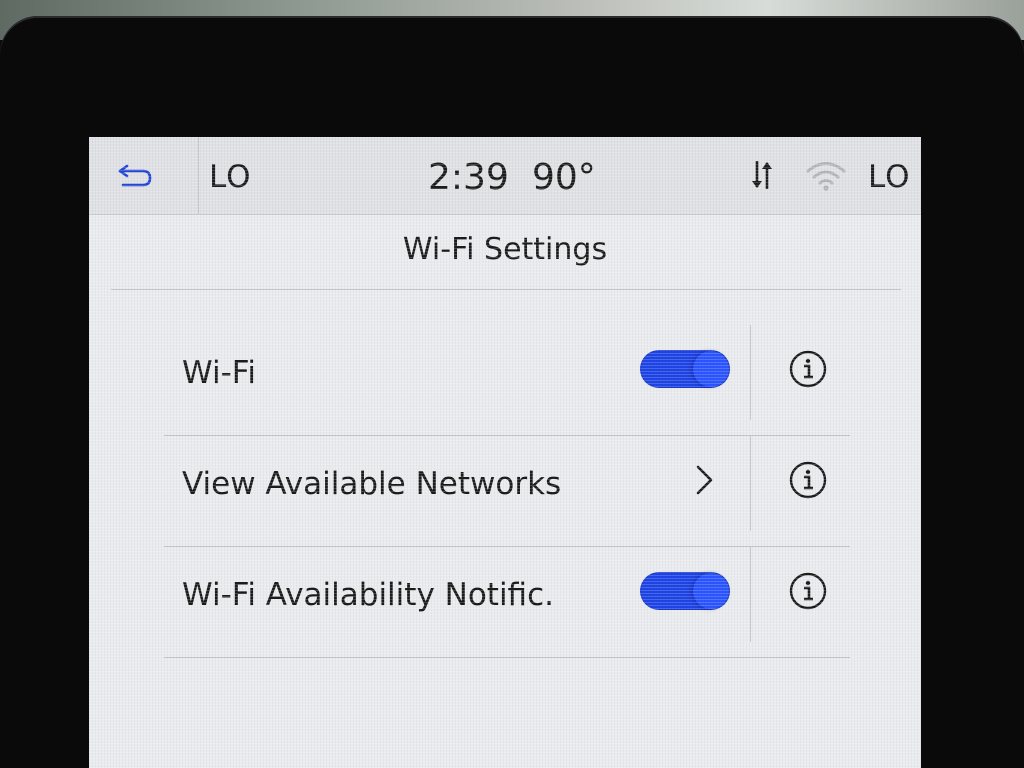  What do you see at coordinates (468, 177) in the screenshot?
I see `clock: 2:39` at bounding box center [468, 177].